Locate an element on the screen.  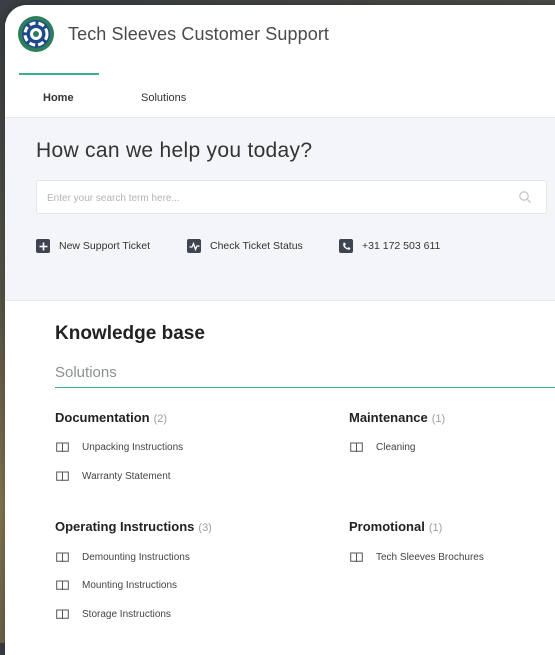
knowledge-base-subtitle: Solutions is located at coordinates (86, 372).